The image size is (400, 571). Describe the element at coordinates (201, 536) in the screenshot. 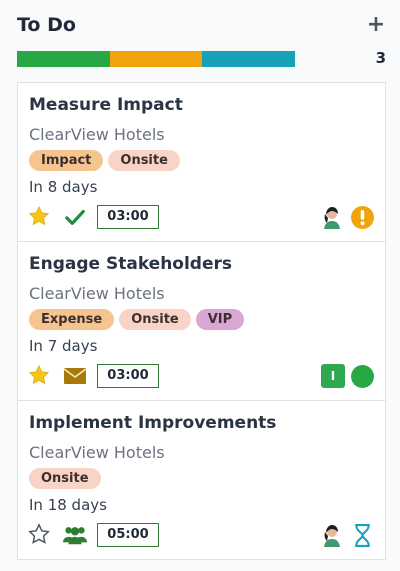

I see `card-footer: 05:00` at that location.